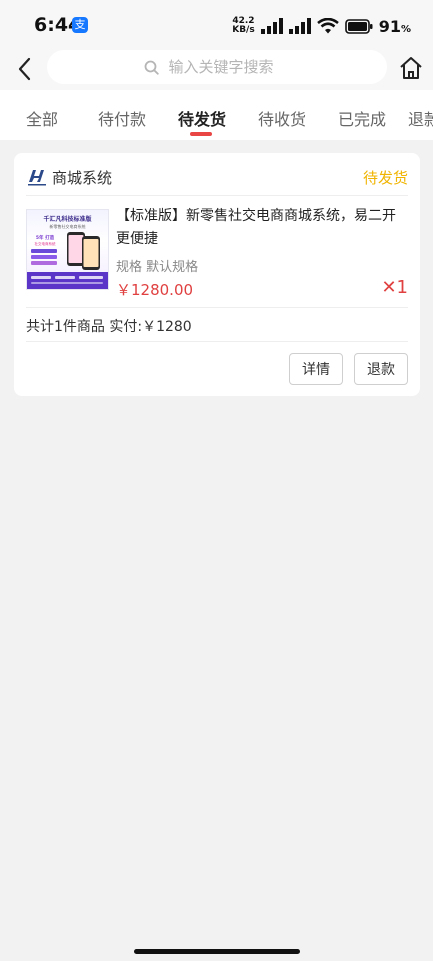 The width and height of the screenshot is (433, 961). I want to click on home-indicator, so click(217, 951).